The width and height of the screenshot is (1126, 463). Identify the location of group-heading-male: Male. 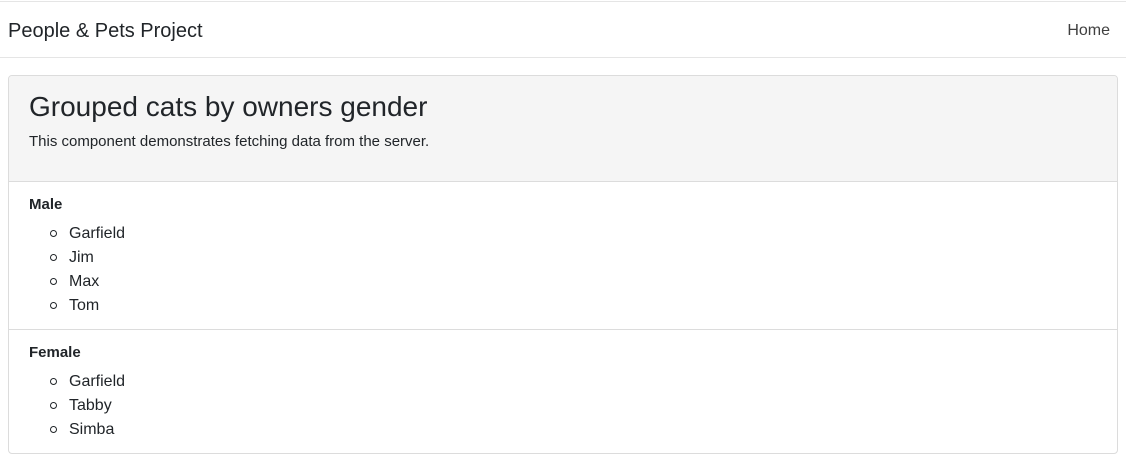
(46, 204).